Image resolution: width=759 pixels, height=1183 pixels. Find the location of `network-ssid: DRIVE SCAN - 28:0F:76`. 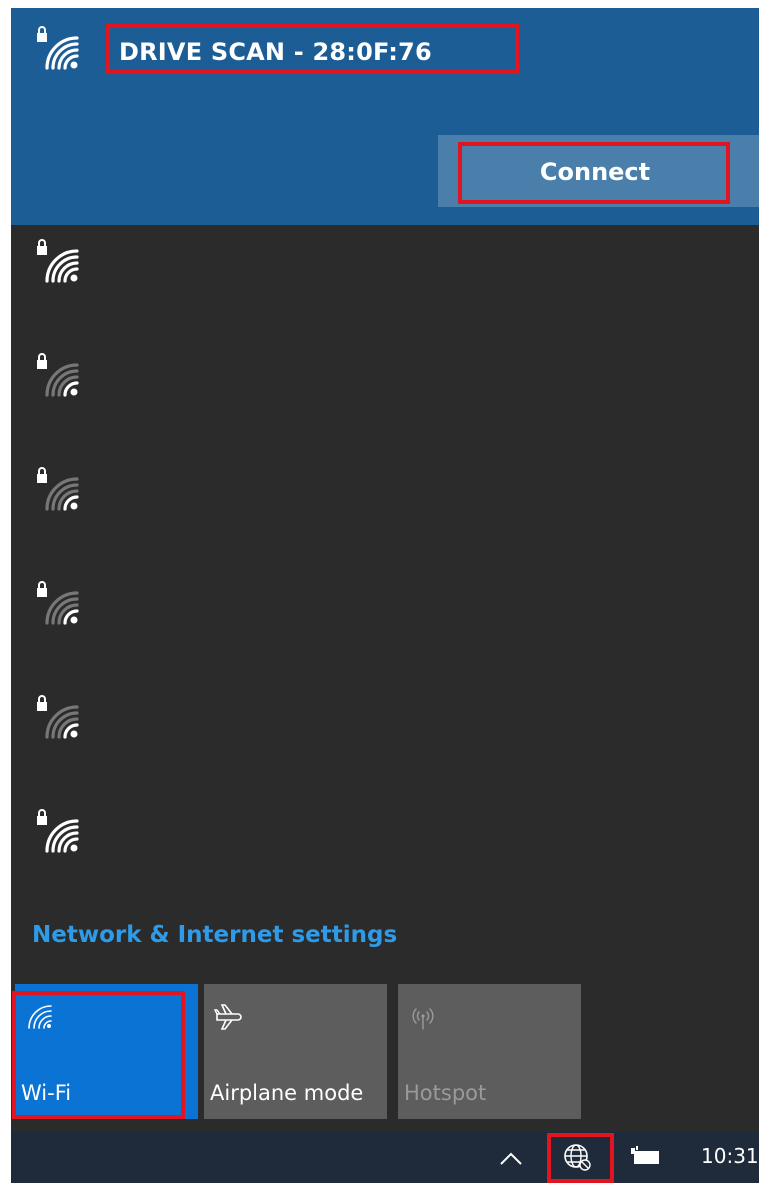

network-ssid: DRIVE SCAN - 28:0F:76 is located at coordinates (275, 52).